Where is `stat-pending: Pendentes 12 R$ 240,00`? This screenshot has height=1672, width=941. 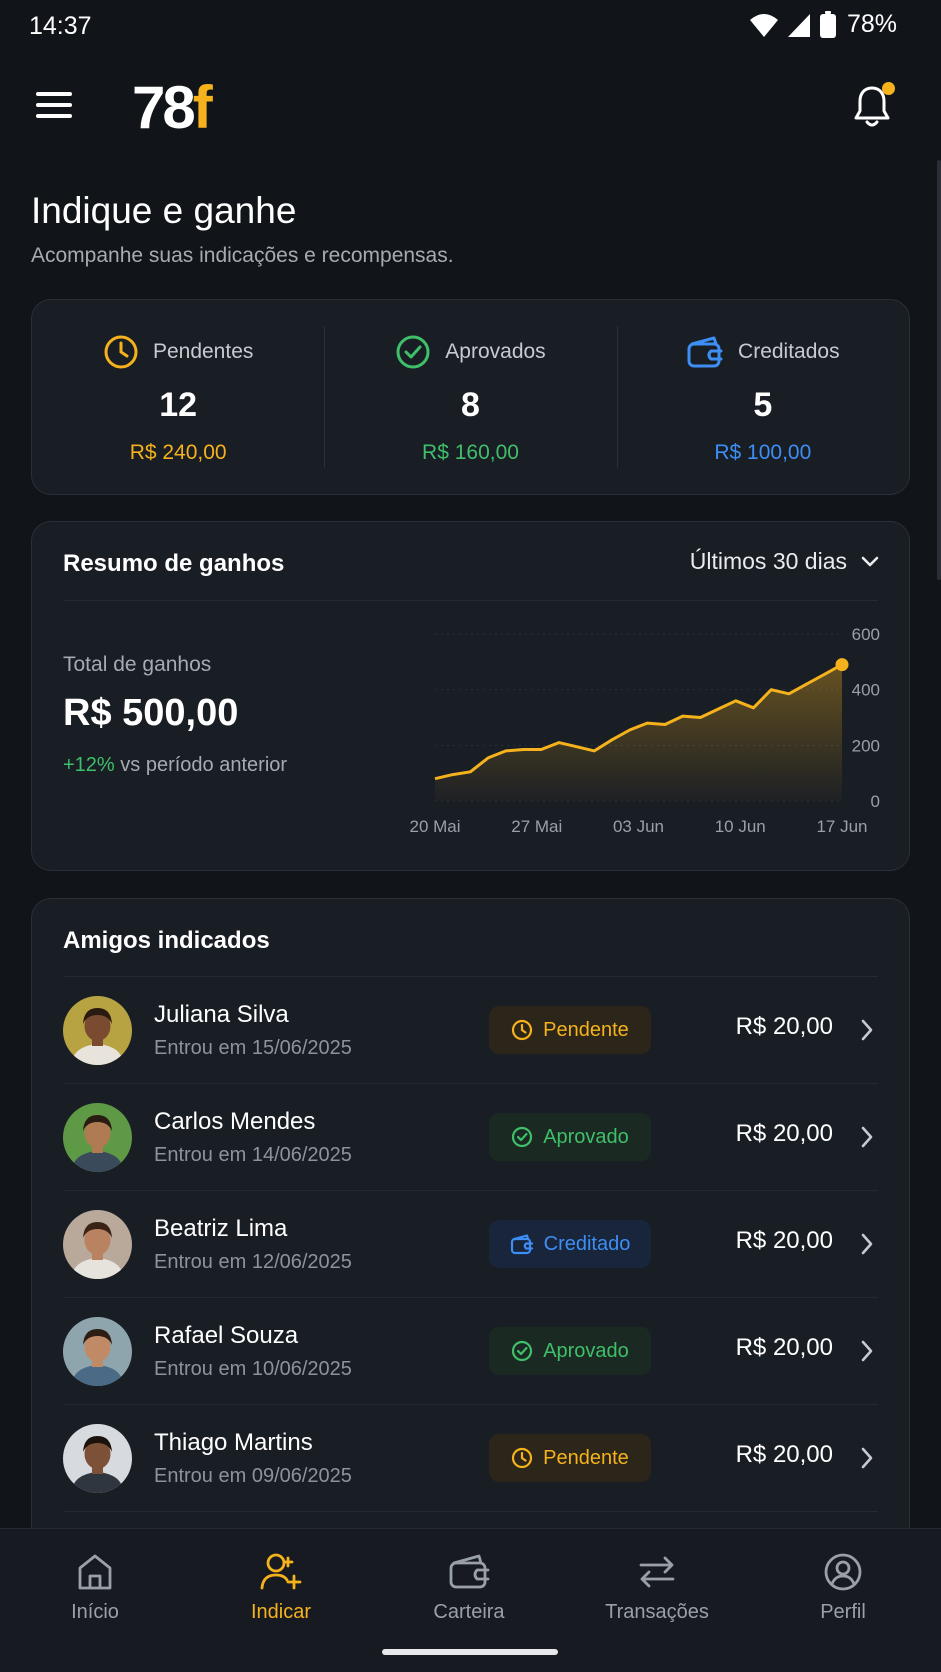
stat-pending: Pendentes 12 R$ 240,00 is located at coordinates (178, 397).